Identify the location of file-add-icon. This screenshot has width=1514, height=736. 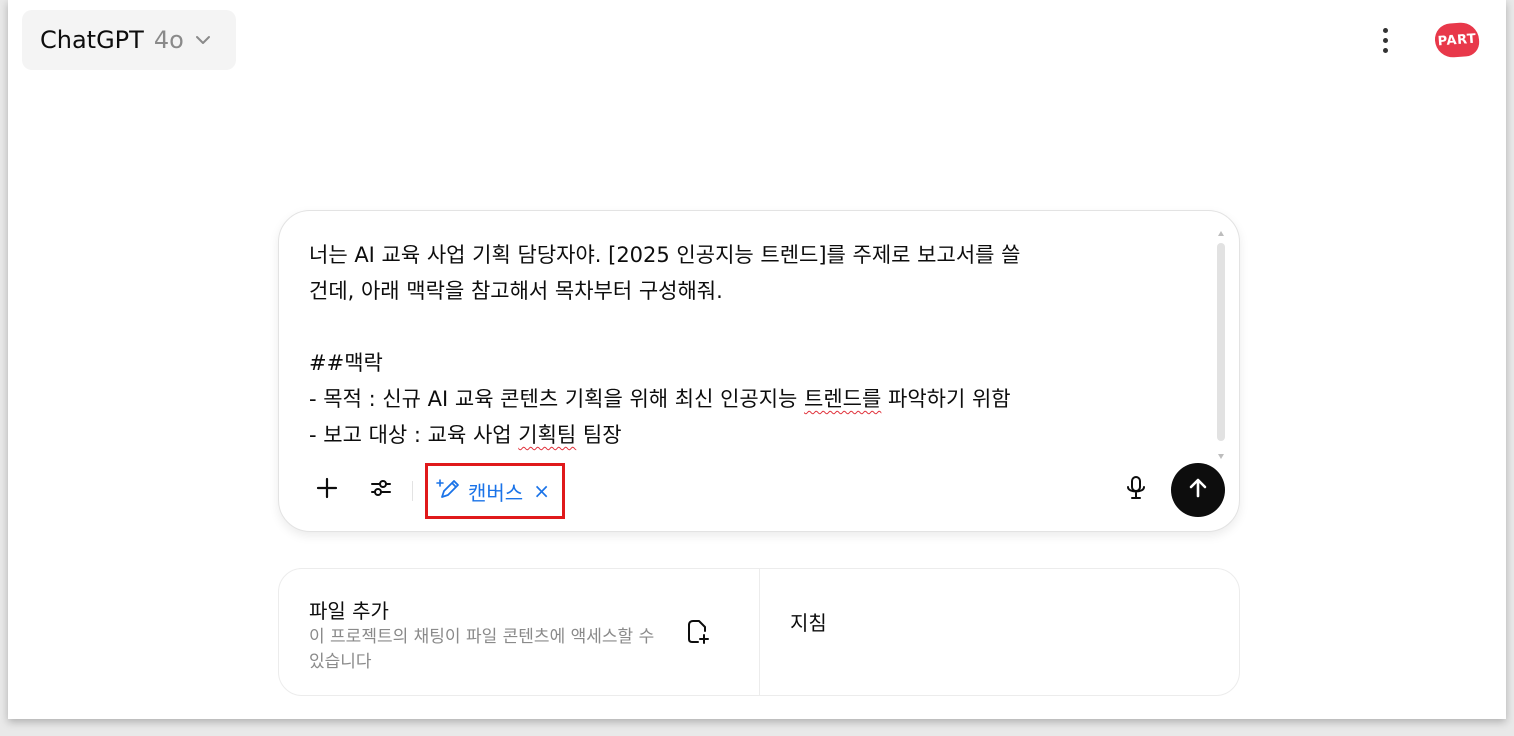
(697, 631).